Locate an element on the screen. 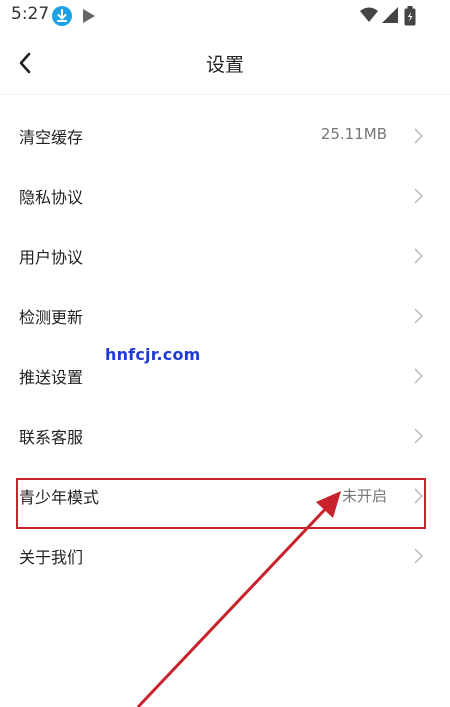  page-title: 设置 is located at coordinates (224, 65).